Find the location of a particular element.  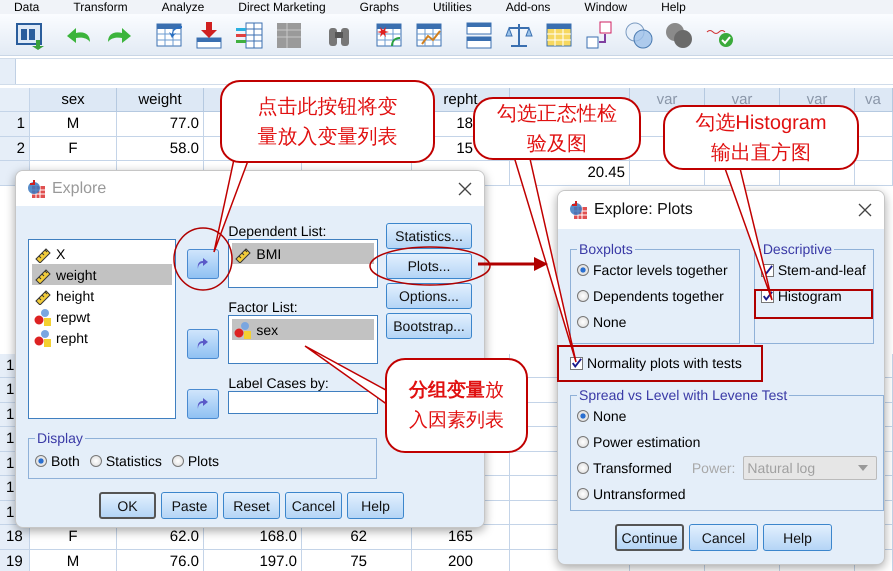

table-cell: 75 is located at coordinates (357, 560).